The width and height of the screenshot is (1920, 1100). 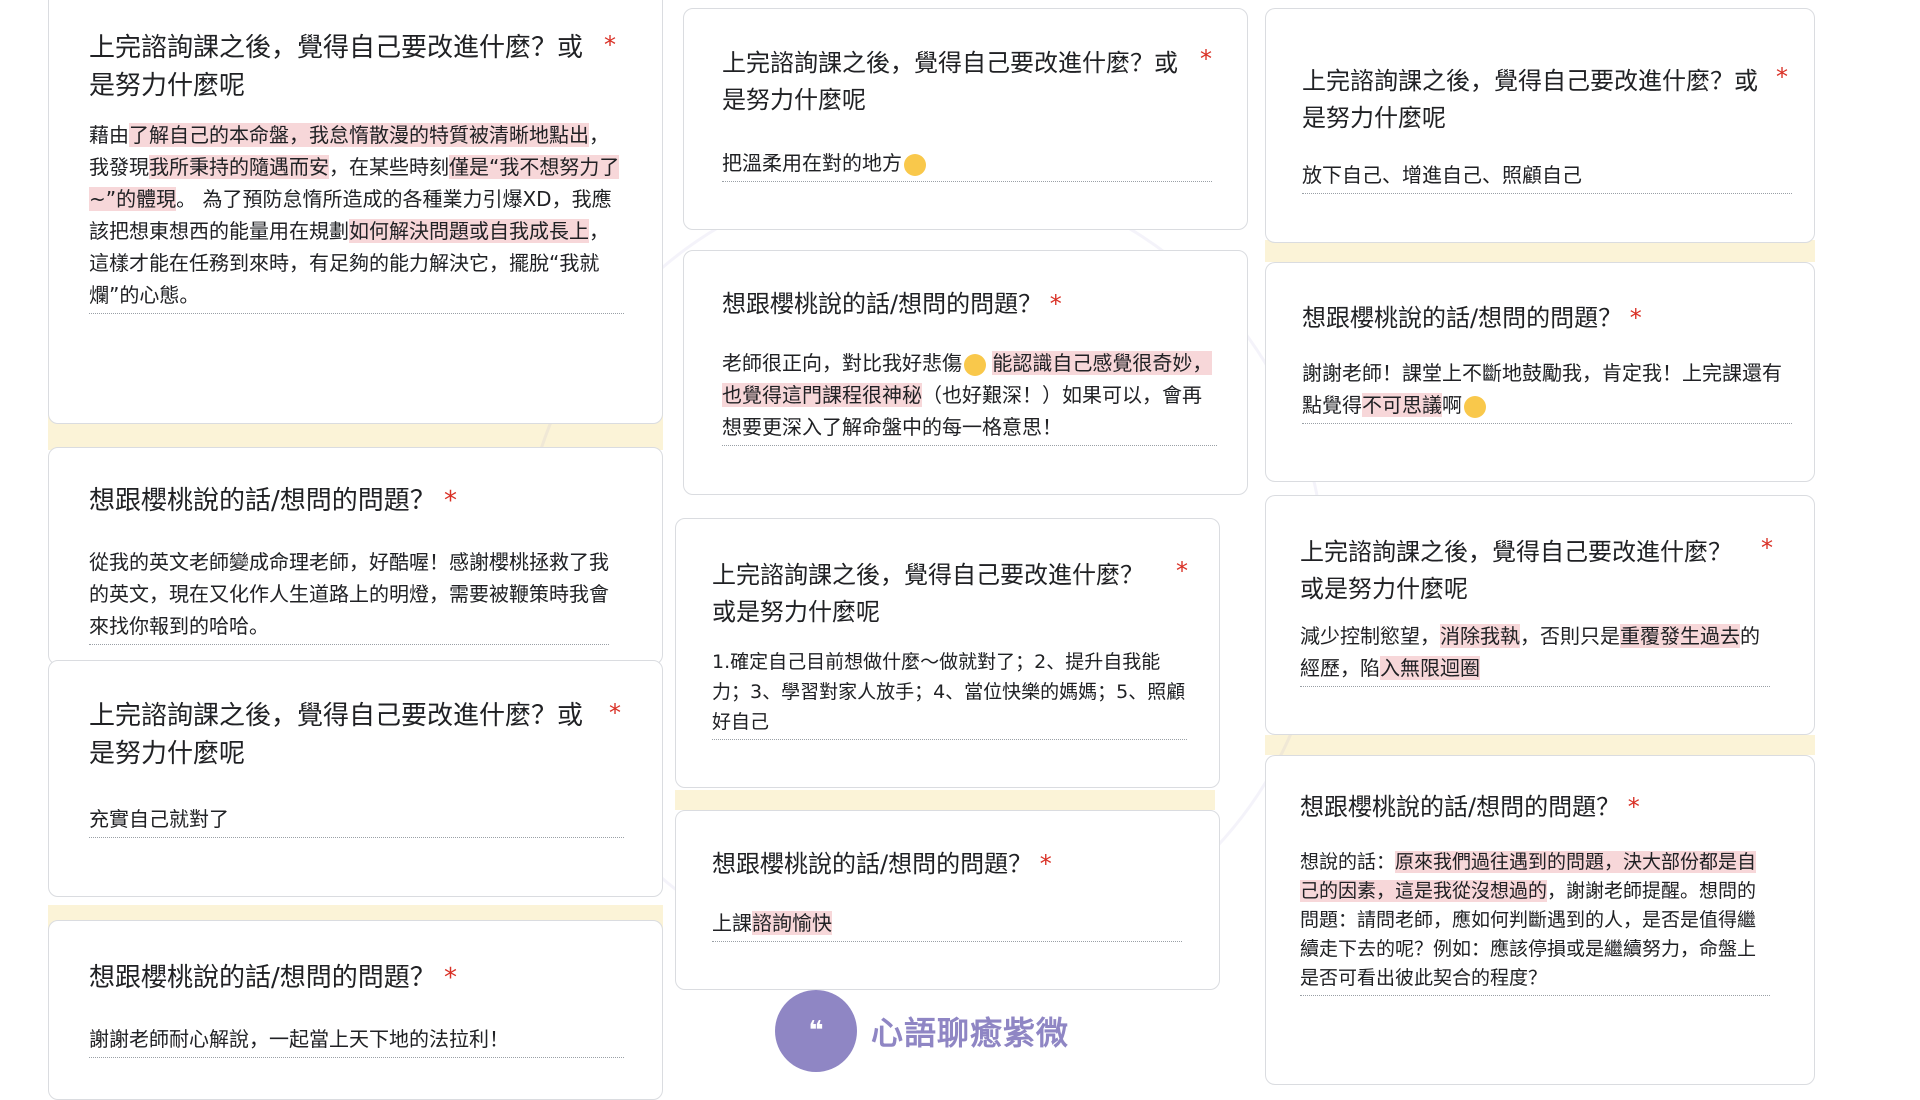 What do you see at coordinates (1547, 390) in the screenshot?
I see `answer-text: 謝謝老師！課堂上不斷地鼓勵我，肯定我！上完課還有點覺得不可思議啊` at bounding box center [1547, 390].